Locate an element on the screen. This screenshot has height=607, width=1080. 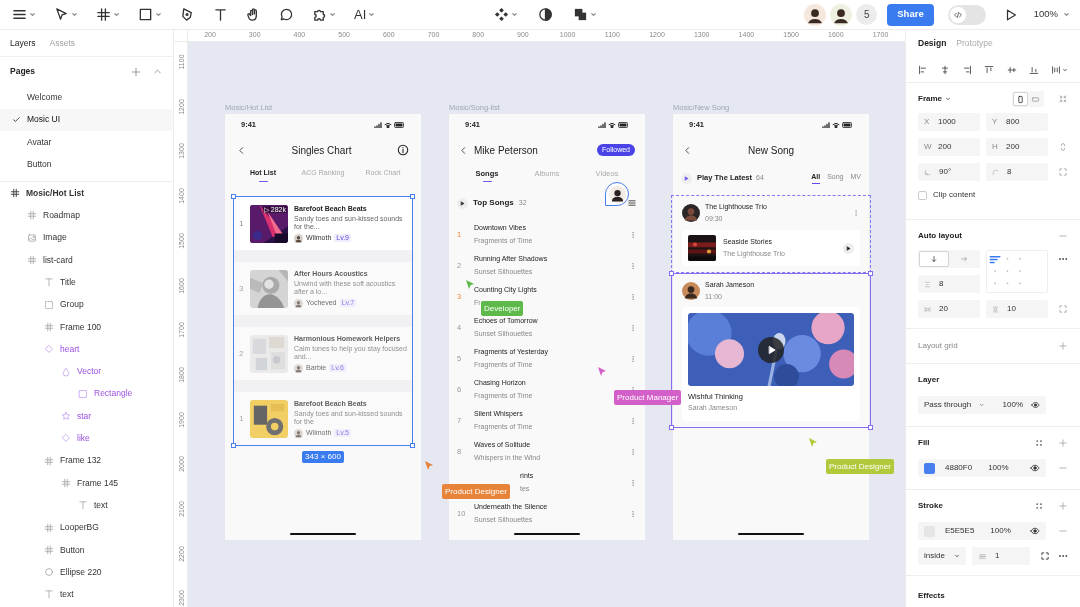
align-center-icon is located at coordinates (945, 69).